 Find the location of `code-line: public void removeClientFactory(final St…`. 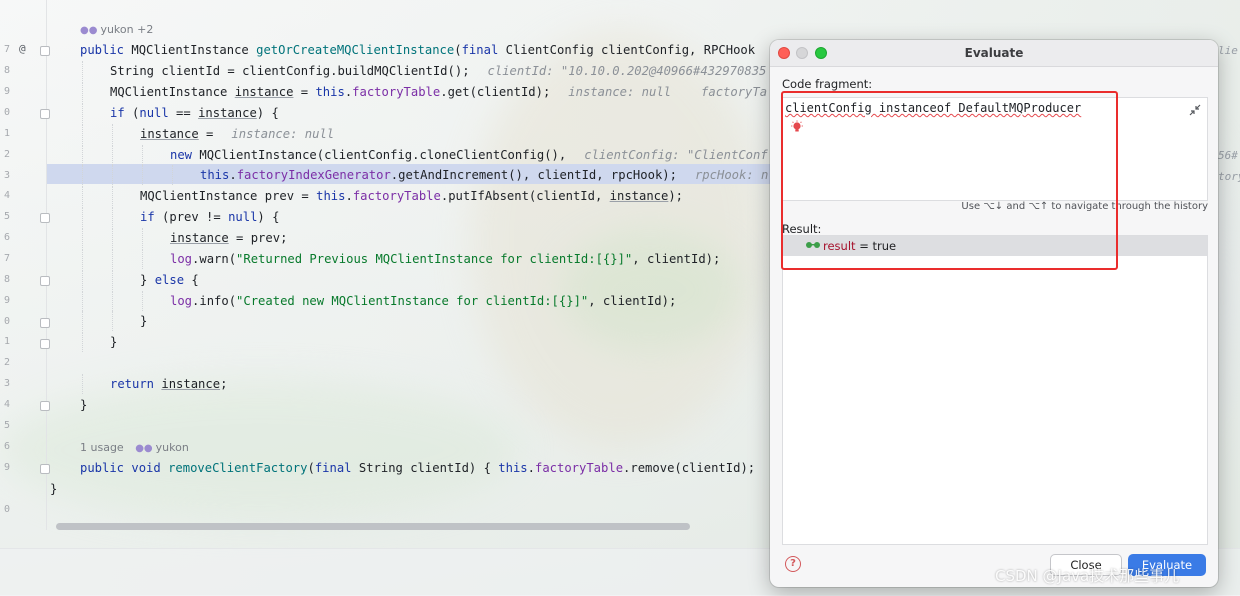

code-line: public void removeClientFactory(final St… is located at coordinates (417, 468).